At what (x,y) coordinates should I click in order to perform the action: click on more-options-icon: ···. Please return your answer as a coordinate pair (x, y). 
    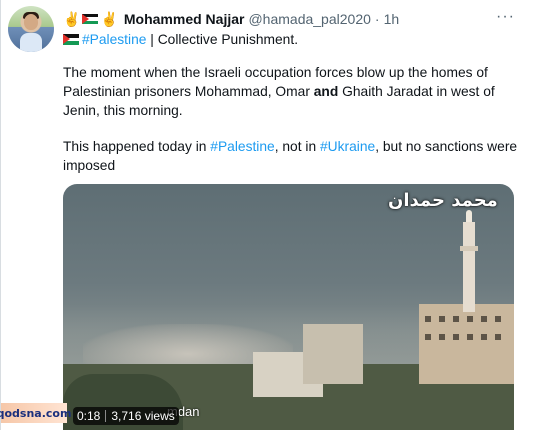
    Looking at the image, I should click on (505, 17).